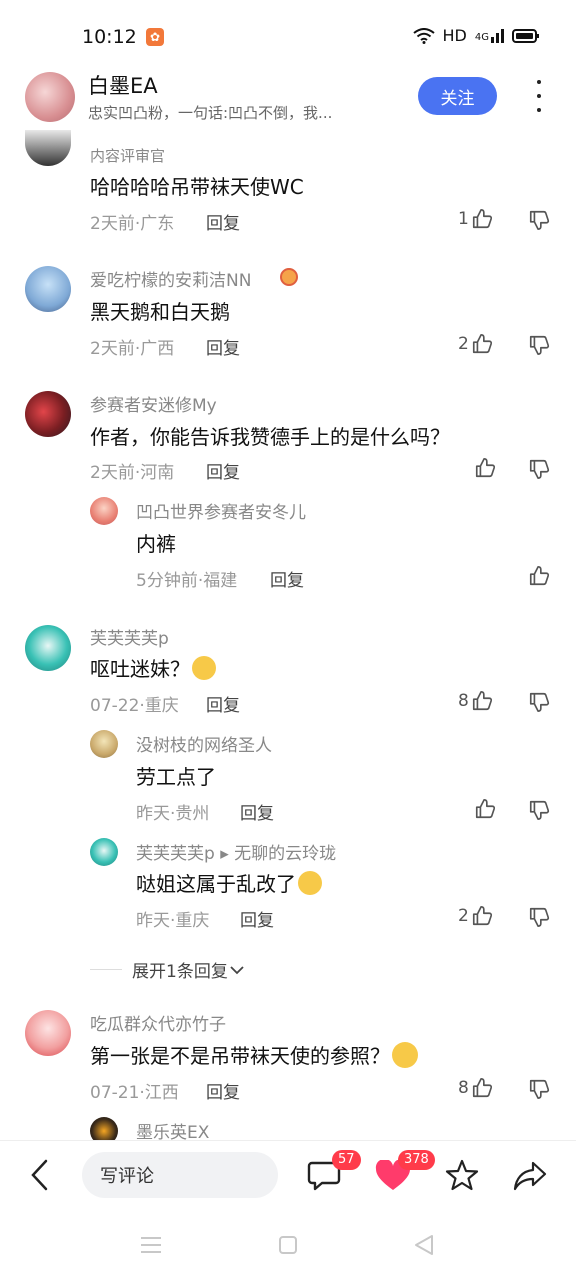 The image size is (576, 1280). Describe the element at coordinates (424, 1245) in the screenshot. I see `back-icon` at that location.